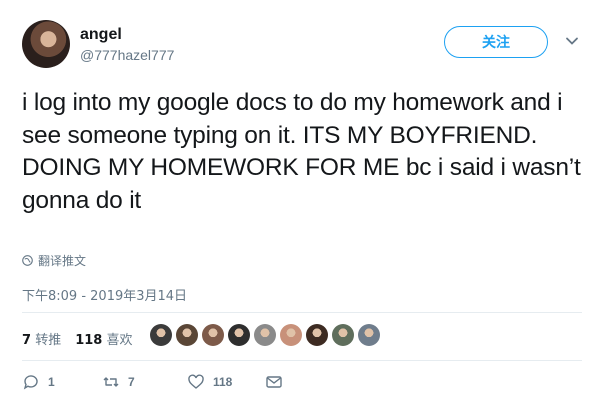 The height and width of the screenshot is (405, 609). What do you see at coordinates (209, 382) in the screenshot?
I see `like-button: 118` at bounding box center [209, 382].